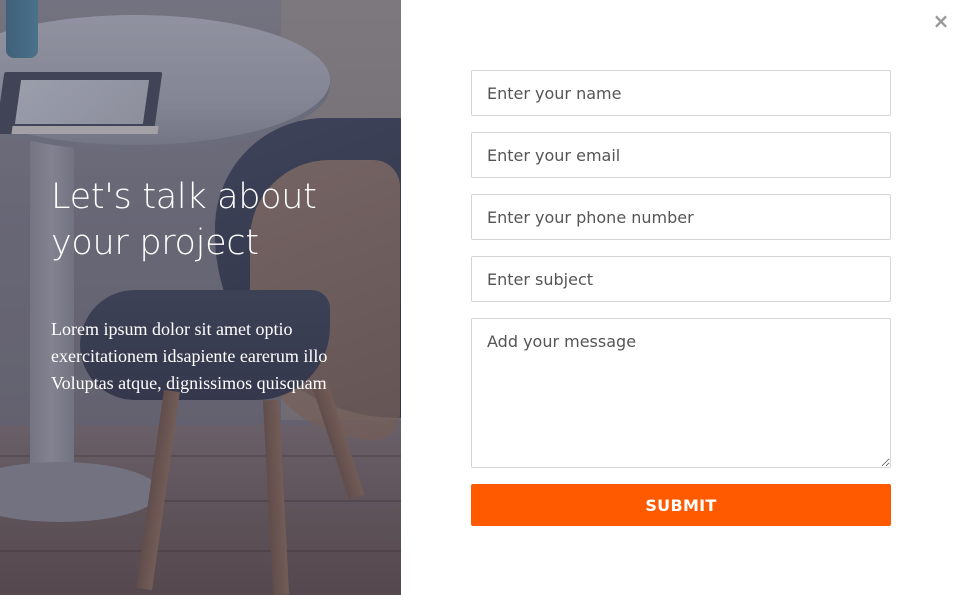 Image resolution: width=956 pixels, height=595 pixels. What do you see at coordinates (681, 93) in the screenshot?
I see `name-input` at bounding box center [681, 93].